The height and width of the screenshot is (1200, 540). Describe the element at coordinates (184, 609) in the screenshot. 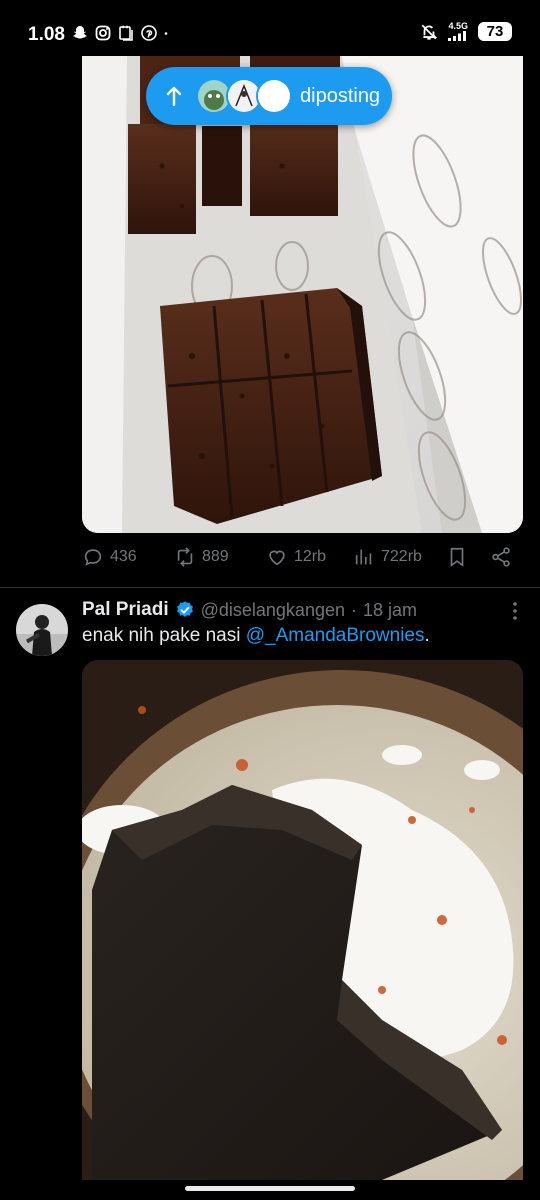

I see `verified-badge-icon` at that location.